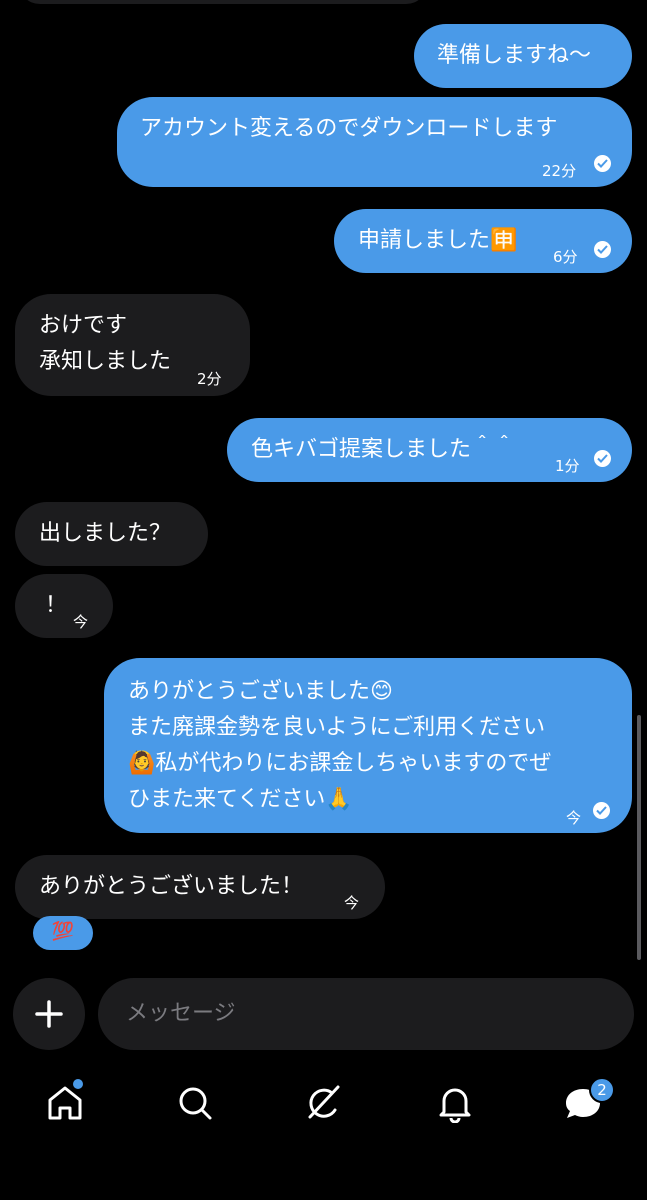  What do you see at coordinates (181, 1013) in the screenshot?
I see `message-input-placeholder: メッセージ` at bounding box center [181, 1013].